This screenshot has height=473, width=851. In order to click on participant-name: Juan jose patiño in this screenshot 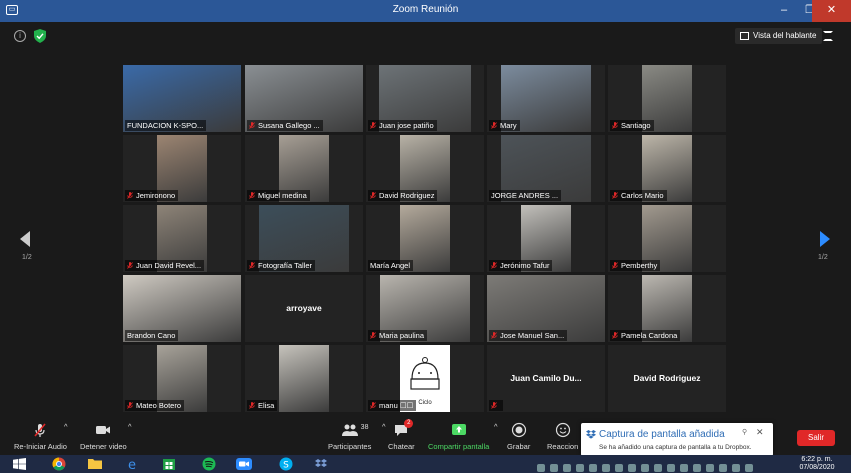, I will do `click(406, 125)`.